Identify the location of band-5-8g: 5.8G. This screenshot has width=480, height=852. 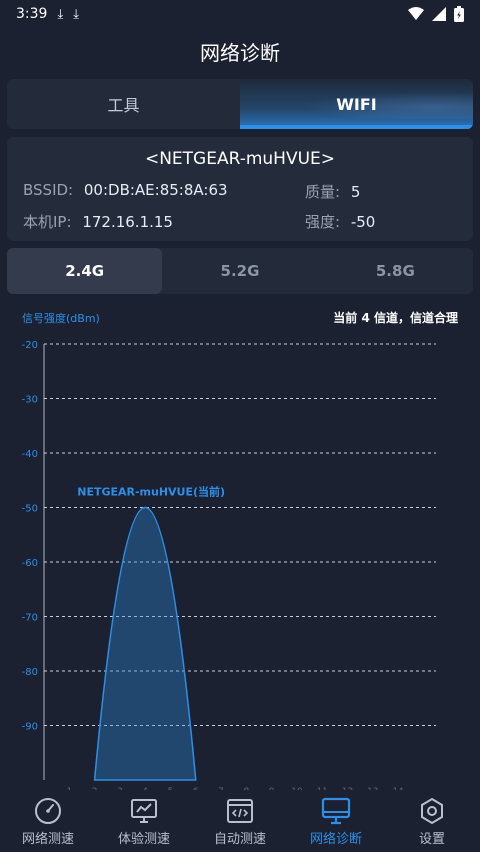
(395, 271).